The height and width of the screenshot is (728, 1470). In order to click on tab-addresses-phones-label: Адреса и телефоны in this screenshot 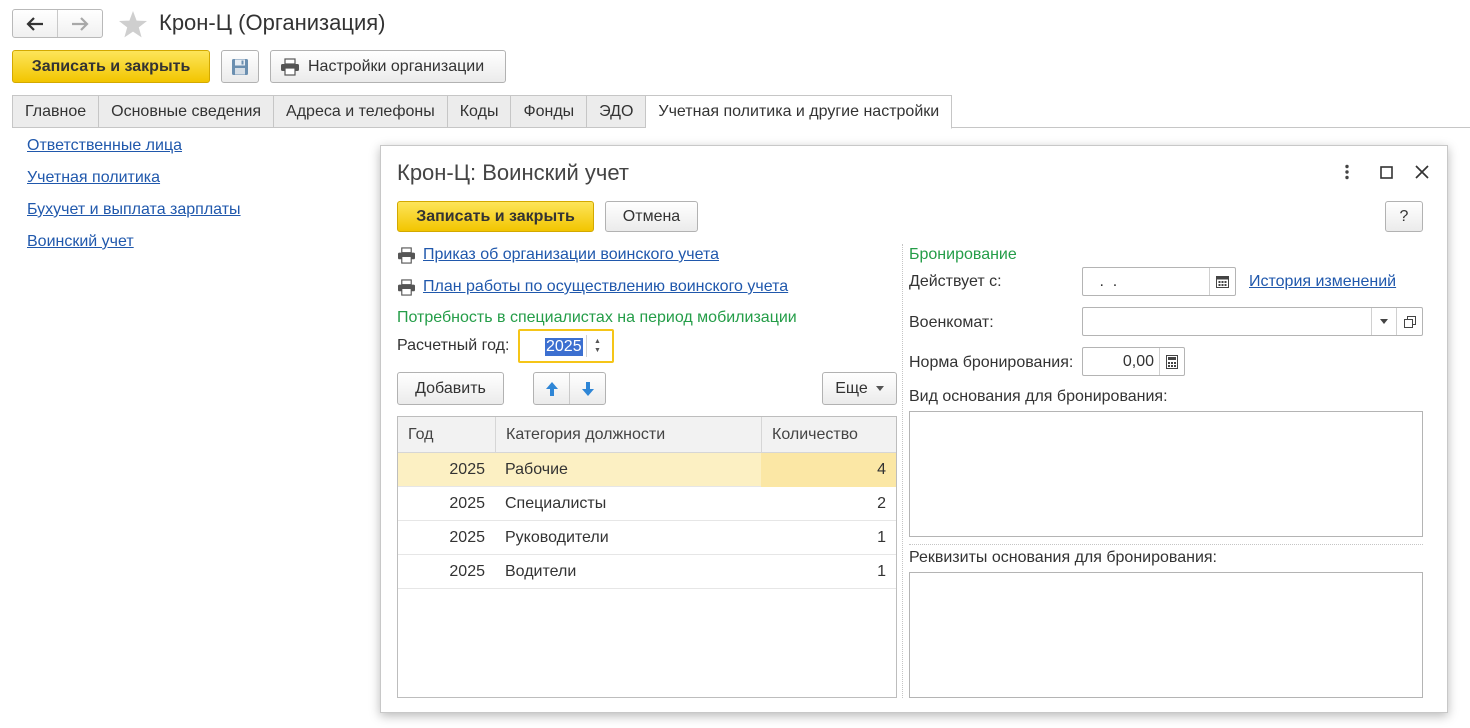, I will do `click(360, 111)`.